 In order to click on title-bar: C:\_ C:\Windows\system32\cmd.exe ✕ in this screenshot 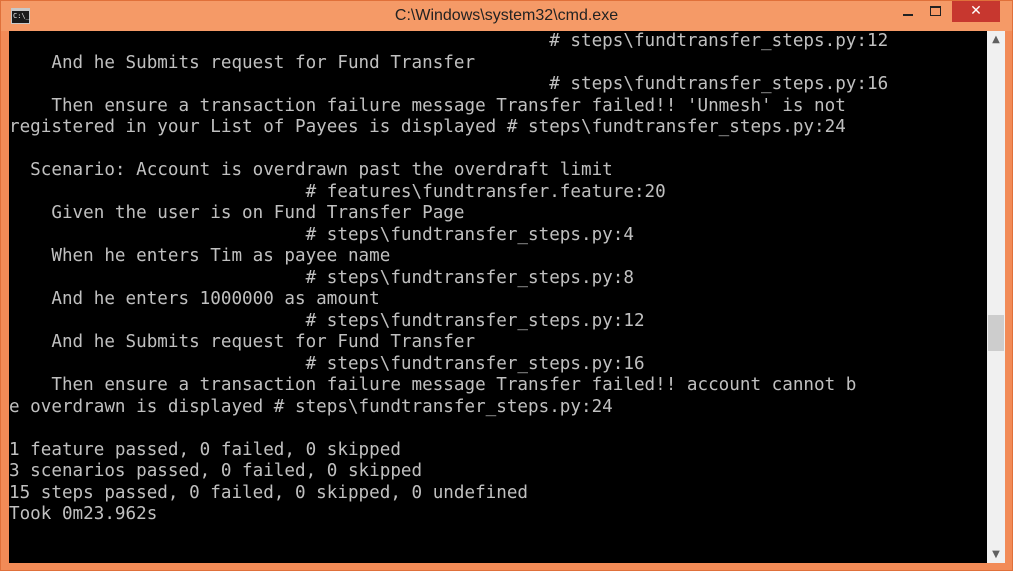, I will do `click(506, 16)`.